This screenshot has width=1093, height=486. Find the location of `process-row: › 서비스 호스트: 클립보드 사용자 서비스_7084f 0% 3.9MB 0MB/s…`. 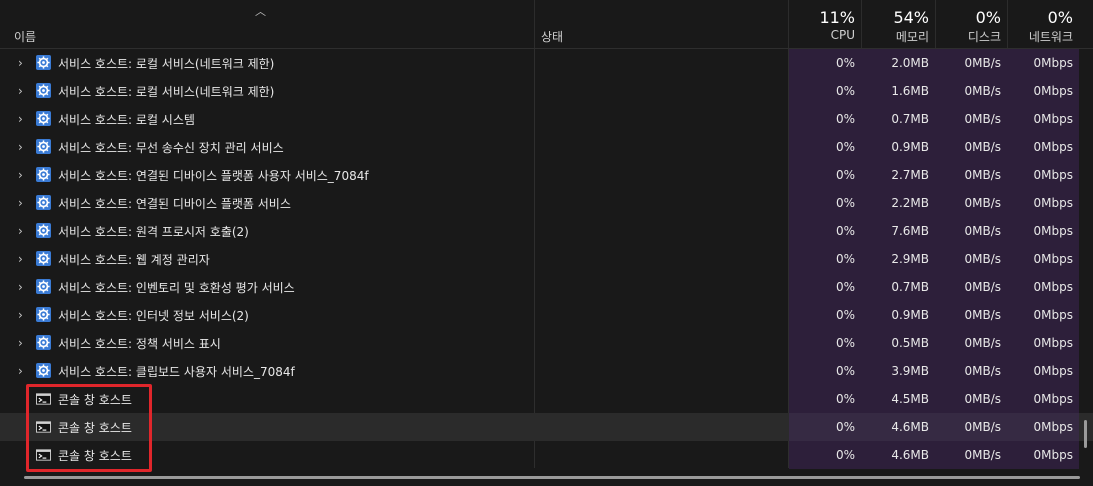

process-row: › 서비스 호스트: 클립보드 사용자 서비스_7084f 0% 3.9MB 0MB/s… is located at coordinates (546, 371).